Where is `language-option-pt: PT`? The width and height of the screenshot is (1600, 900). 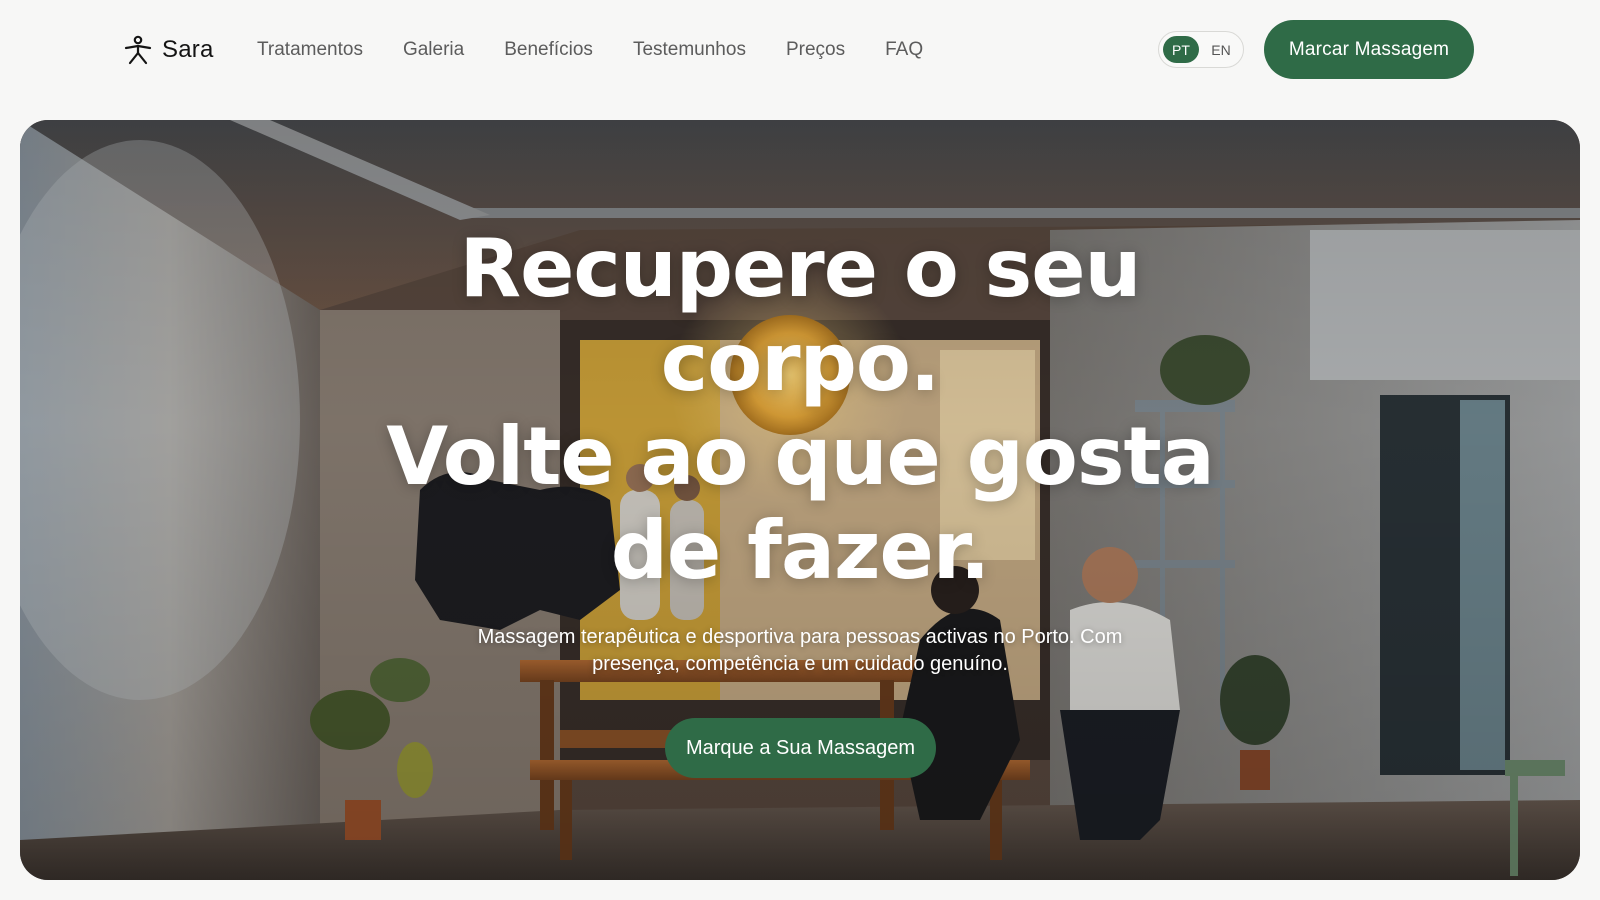 language-option-pt: PT is located at coordinates (1181, 49).